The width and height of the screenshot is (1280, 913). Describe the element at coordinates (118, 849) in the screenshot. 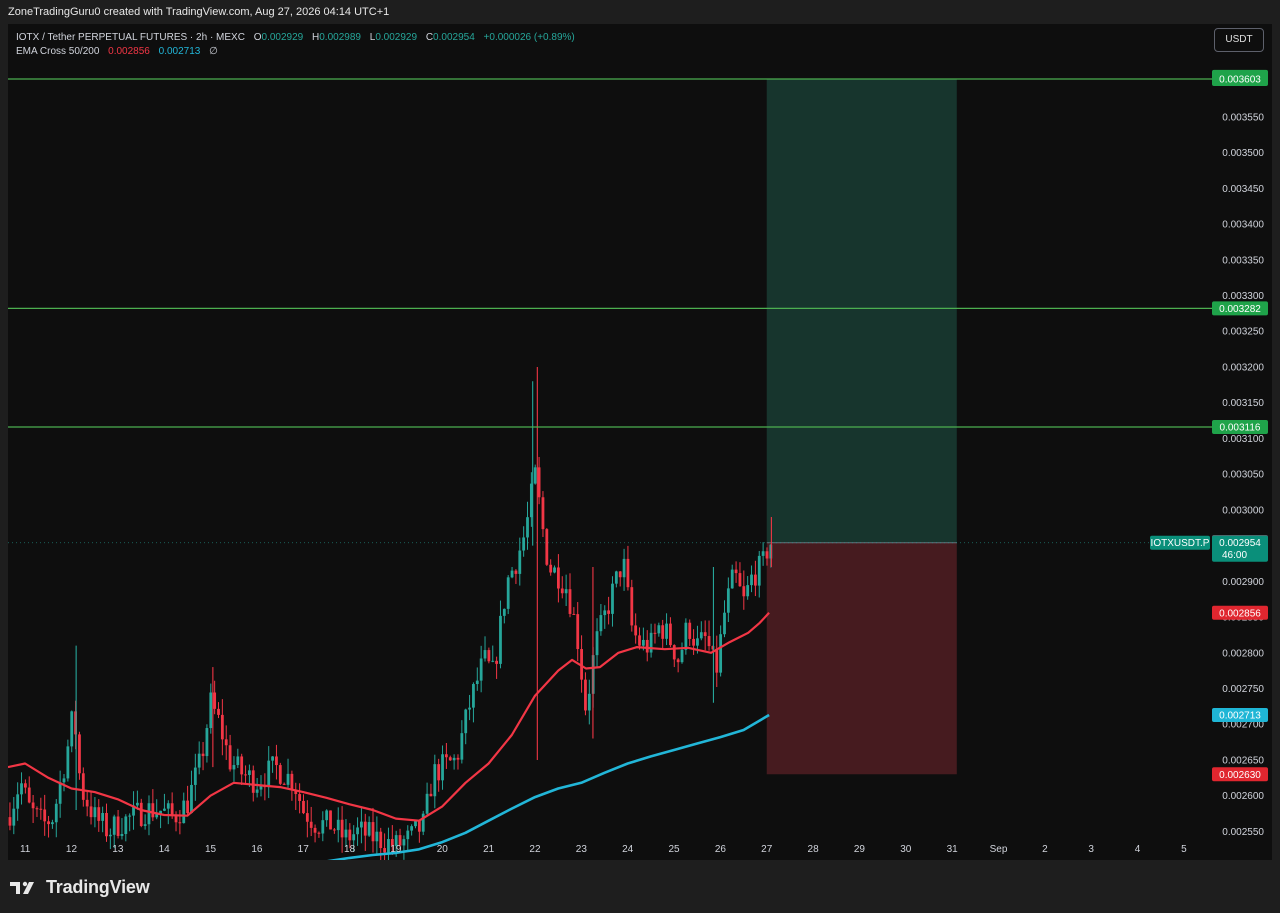

I see `x-tick-label: 13` at that location.